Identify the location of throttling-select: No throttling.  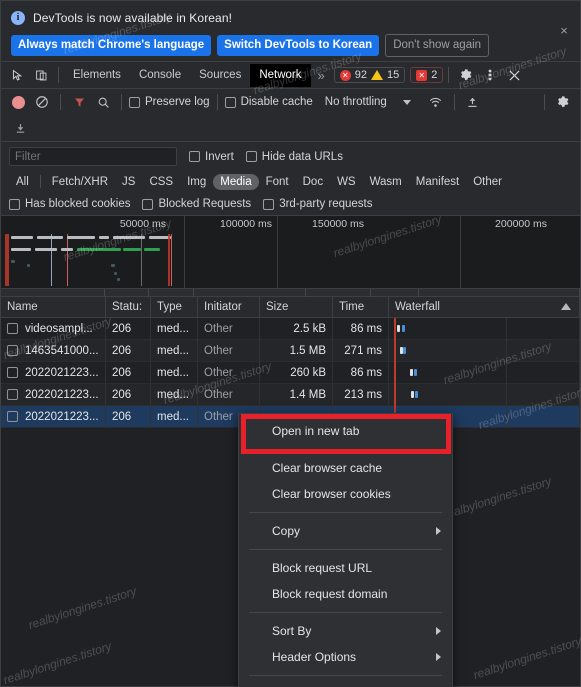
(356, 102).